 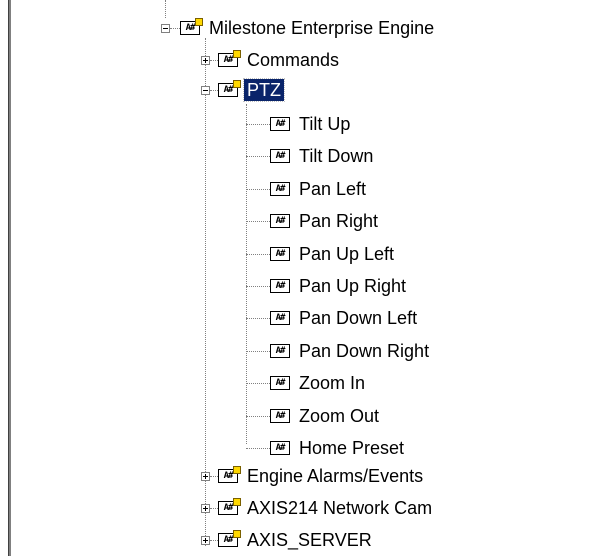 I want to click on tree-leaf-7: A# Pan Down Right, so click(x=339, y=351).